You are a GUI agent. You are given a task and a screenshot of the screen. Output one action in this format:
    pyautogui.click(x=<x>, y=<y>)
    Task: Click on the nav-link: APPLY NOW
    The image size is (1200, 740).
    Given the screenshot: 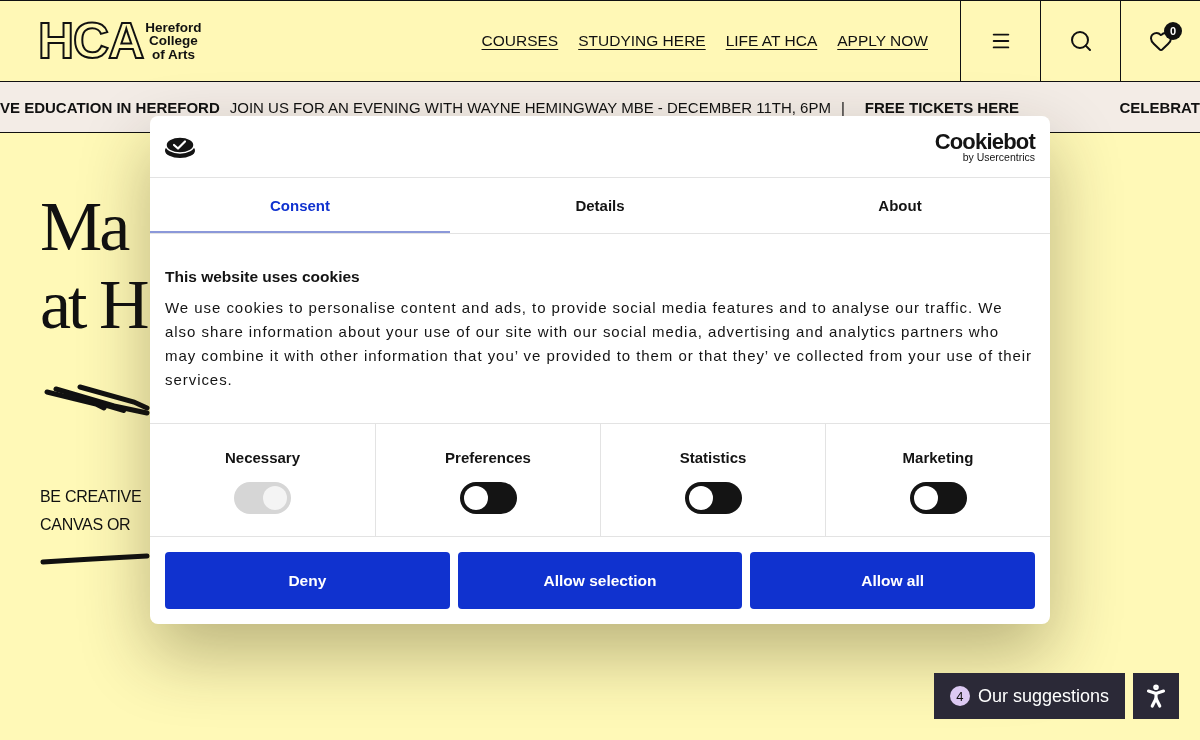 What is the action you would take?
    pyautogui.click(x=882, y=41)
    